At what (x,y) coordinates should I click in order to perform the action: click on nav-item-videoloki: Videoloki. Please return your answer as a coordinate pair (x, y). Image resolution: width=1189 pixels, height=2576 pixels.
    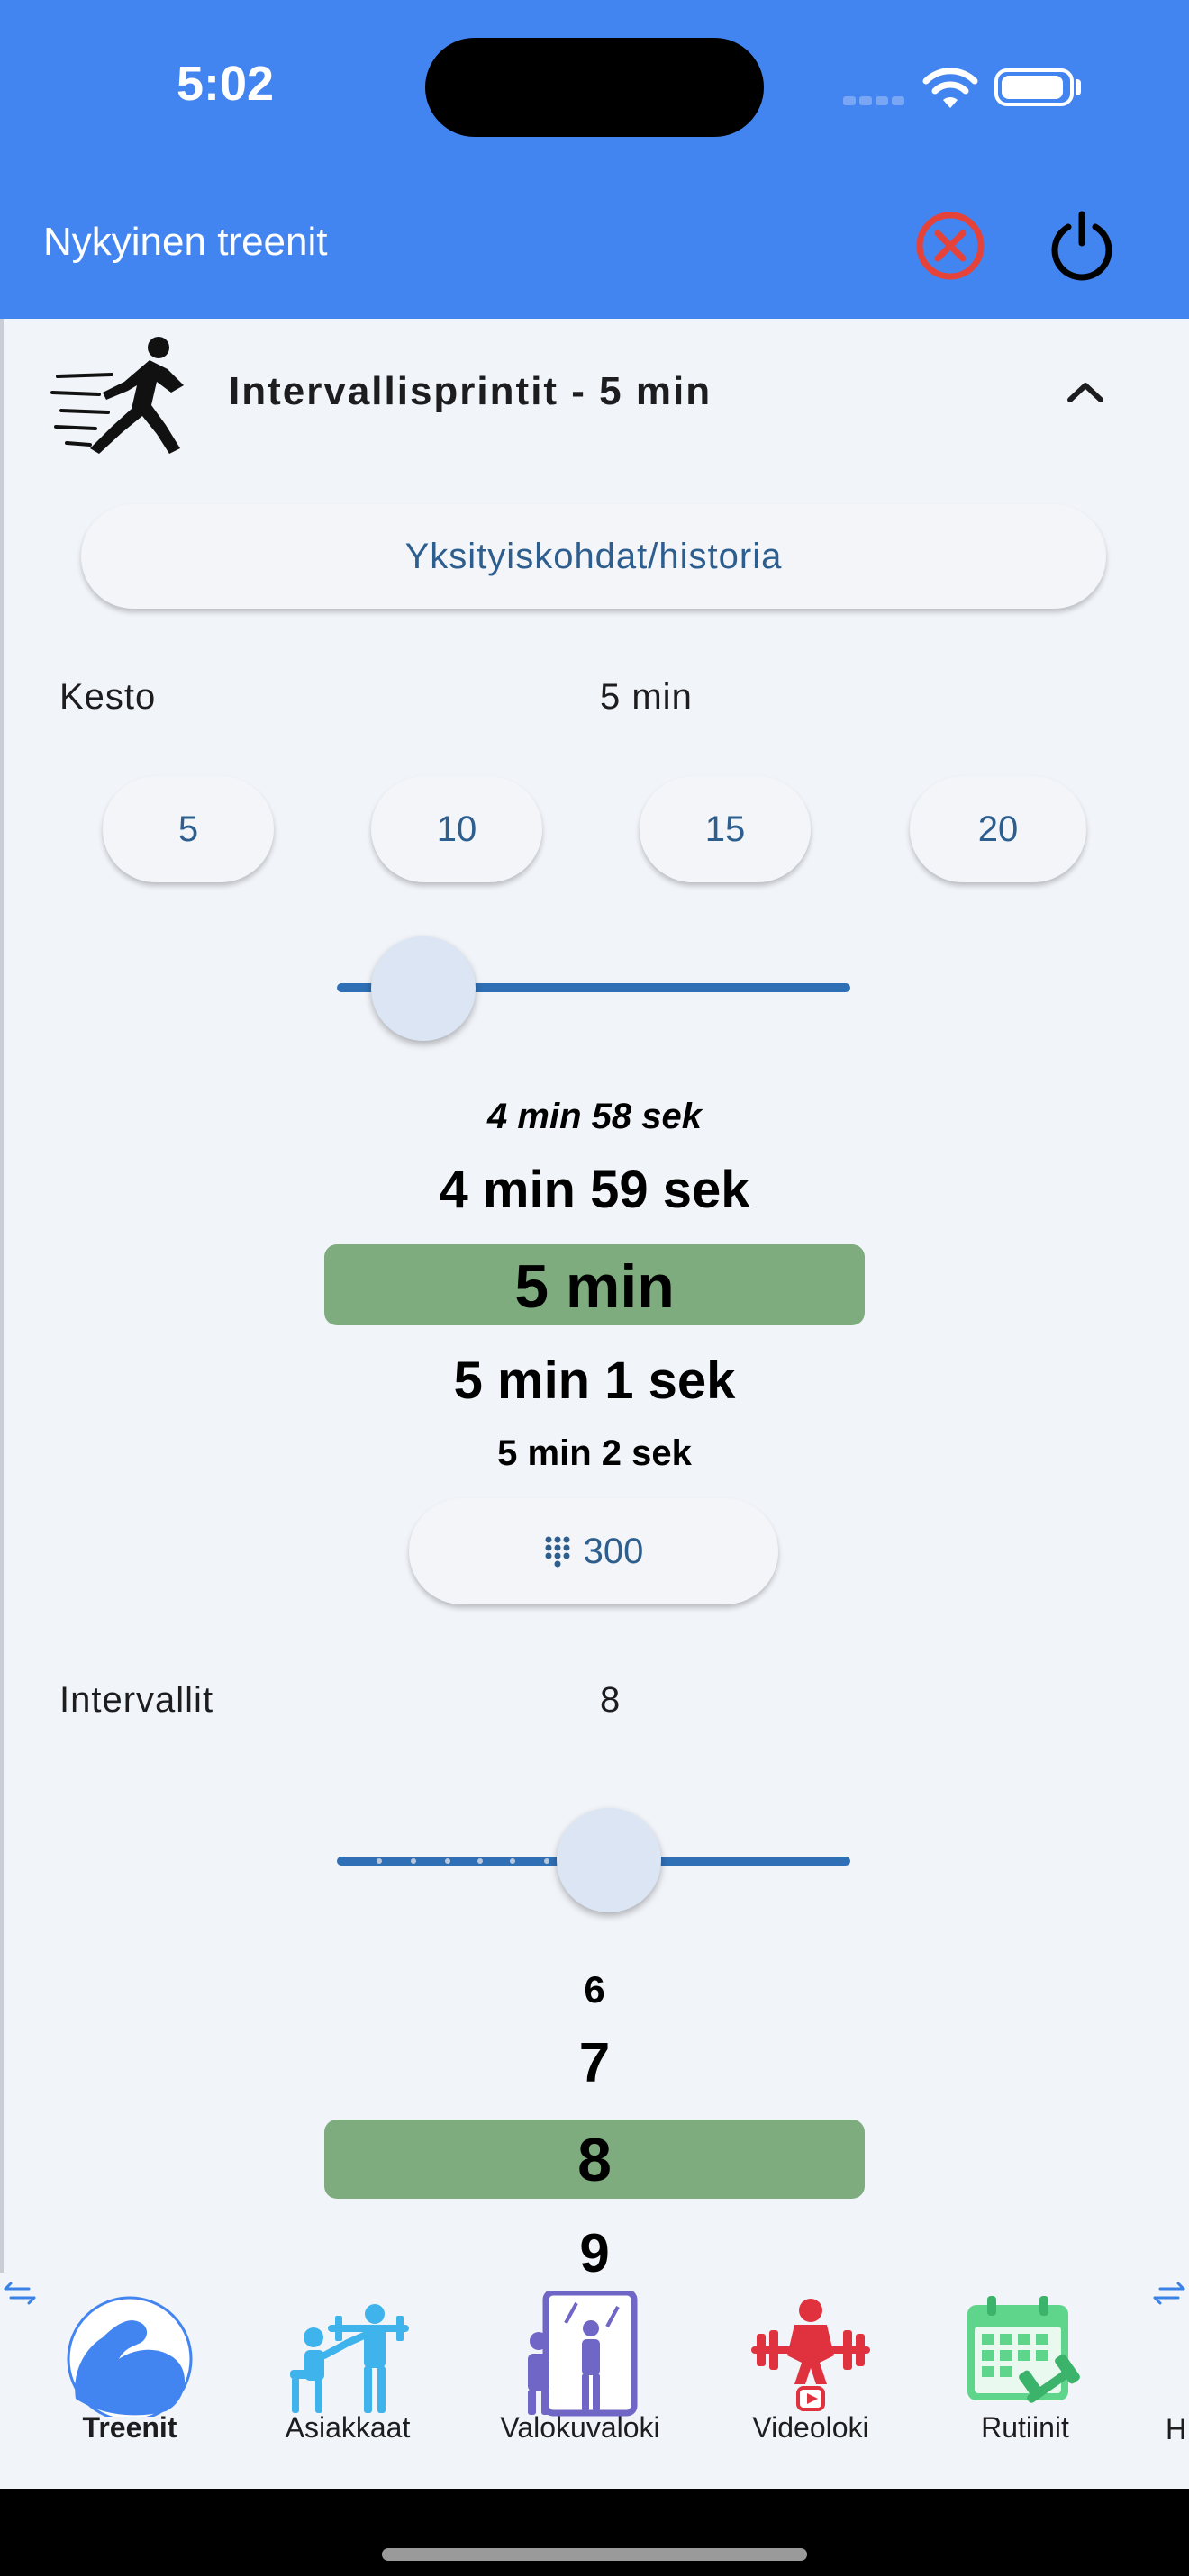
    Looking at the image, I should click on (802, 2381).